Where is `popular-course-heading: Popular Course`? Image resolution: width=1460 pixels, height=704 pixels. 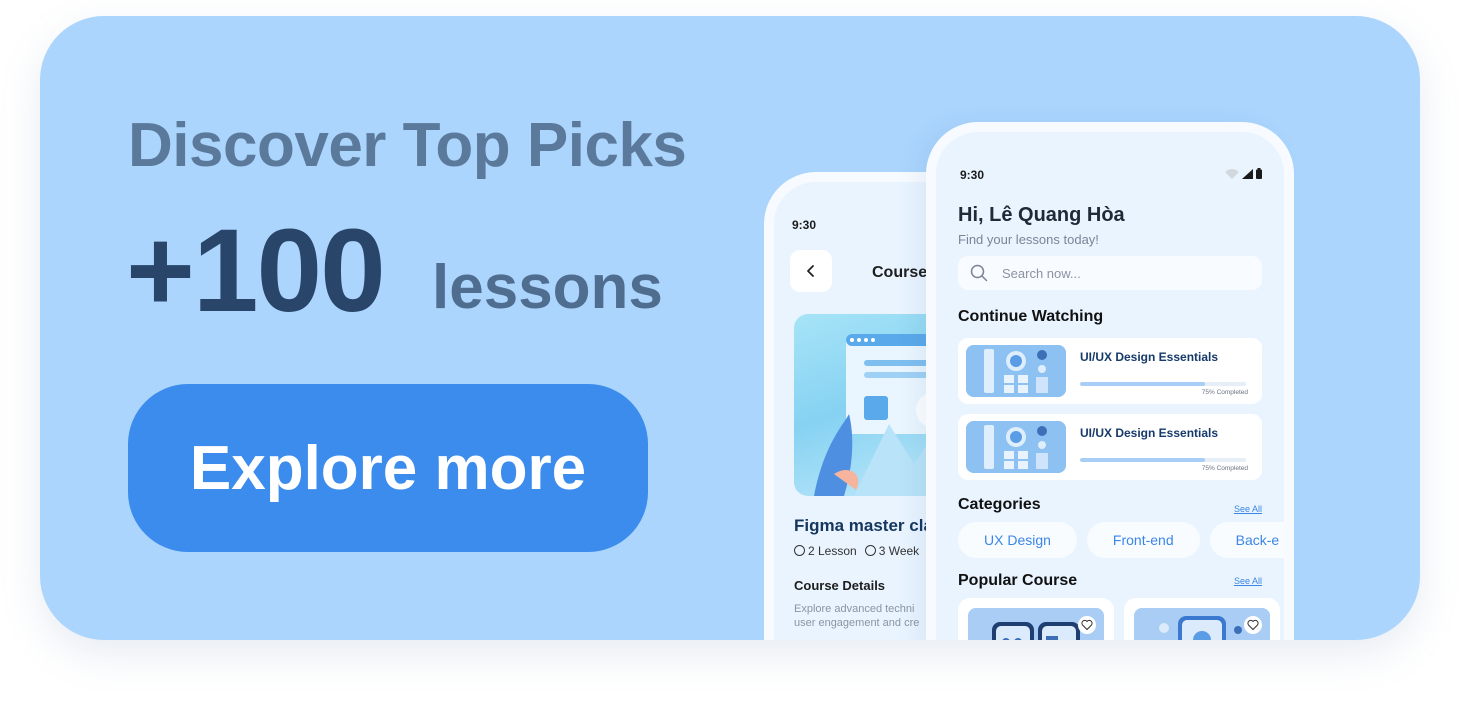 popular-course-heading: Popular Course is located at coordinates (1018, 580).